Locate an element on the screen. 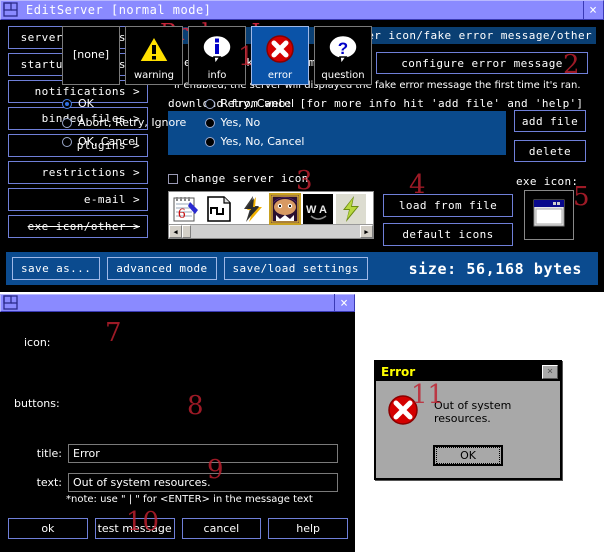 The image size is (604, 552). main-window-title: EditServer [normal mode] is located at coordinates (119, 10).